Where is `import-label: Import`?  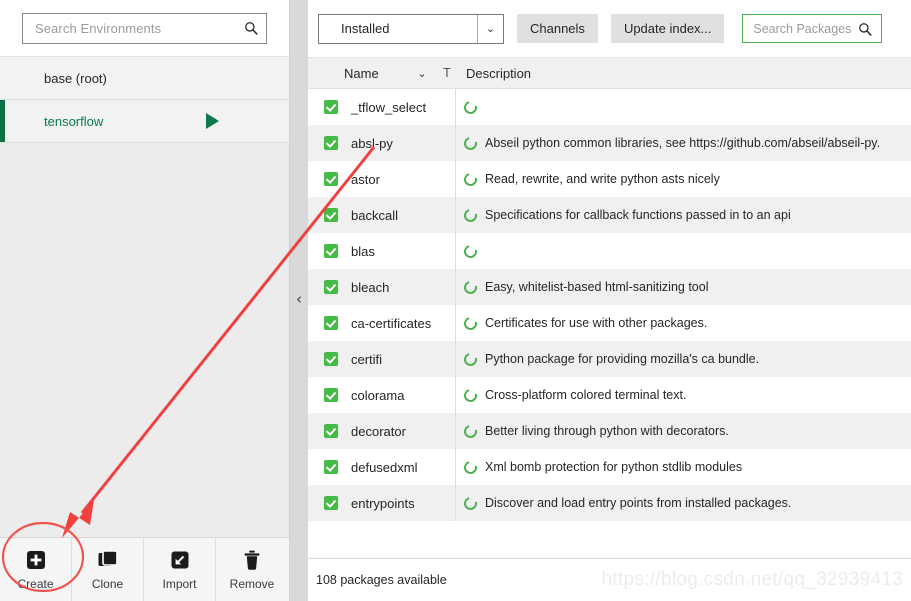 import-label: Import is located at coordinates (179, 583).